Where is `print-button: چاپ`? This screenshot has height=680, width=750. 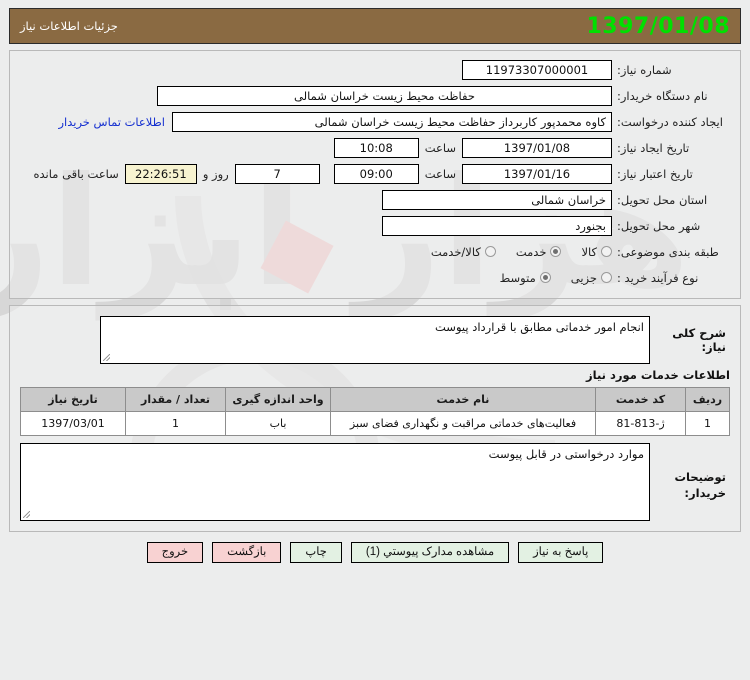
print-button: چاپ is located at coordinates (316, 552).